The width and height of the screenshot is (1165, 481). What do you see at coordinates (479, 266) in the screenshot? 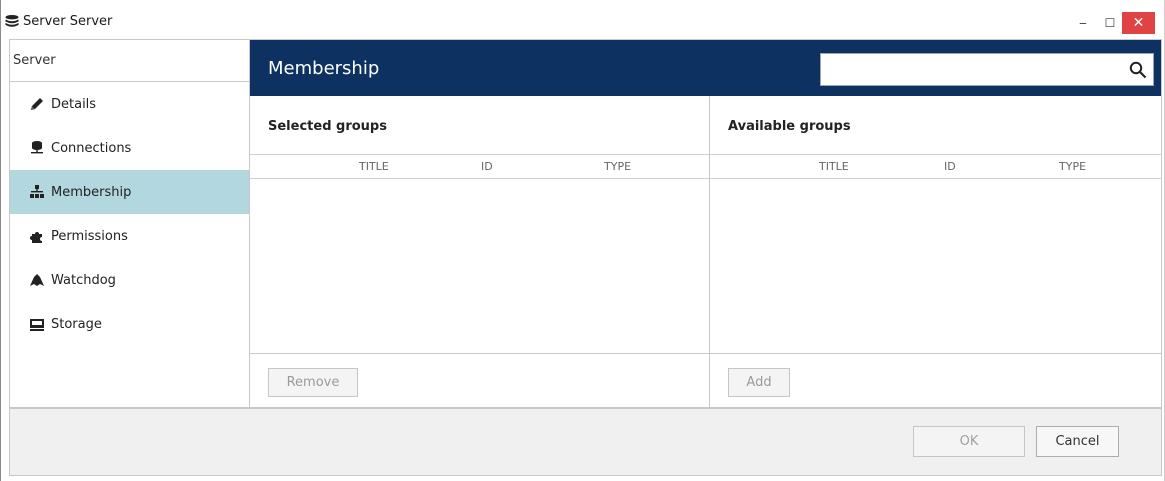
I see `selected-groups-list` at bounding box center [479, 266].